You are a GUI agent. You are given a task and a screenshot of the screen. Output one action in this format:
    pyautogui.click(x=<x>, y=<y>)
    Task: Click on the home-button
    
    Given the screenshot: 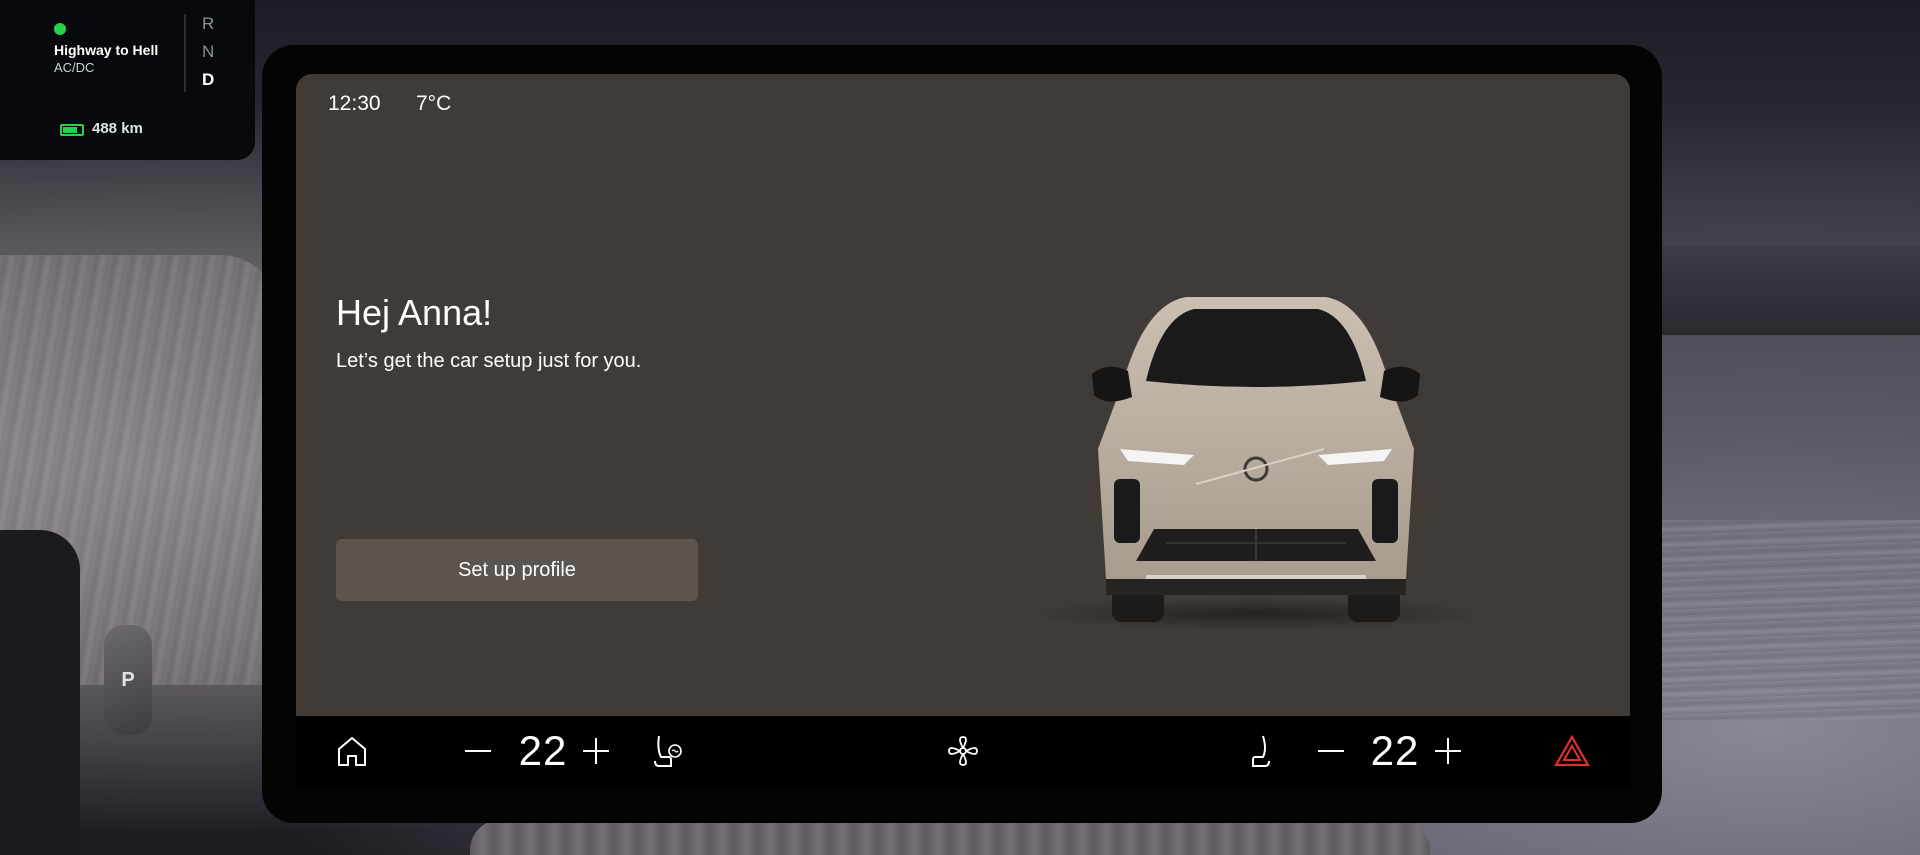 What is the action you would take?
    pyautogui.click(x=352, y=751)
    